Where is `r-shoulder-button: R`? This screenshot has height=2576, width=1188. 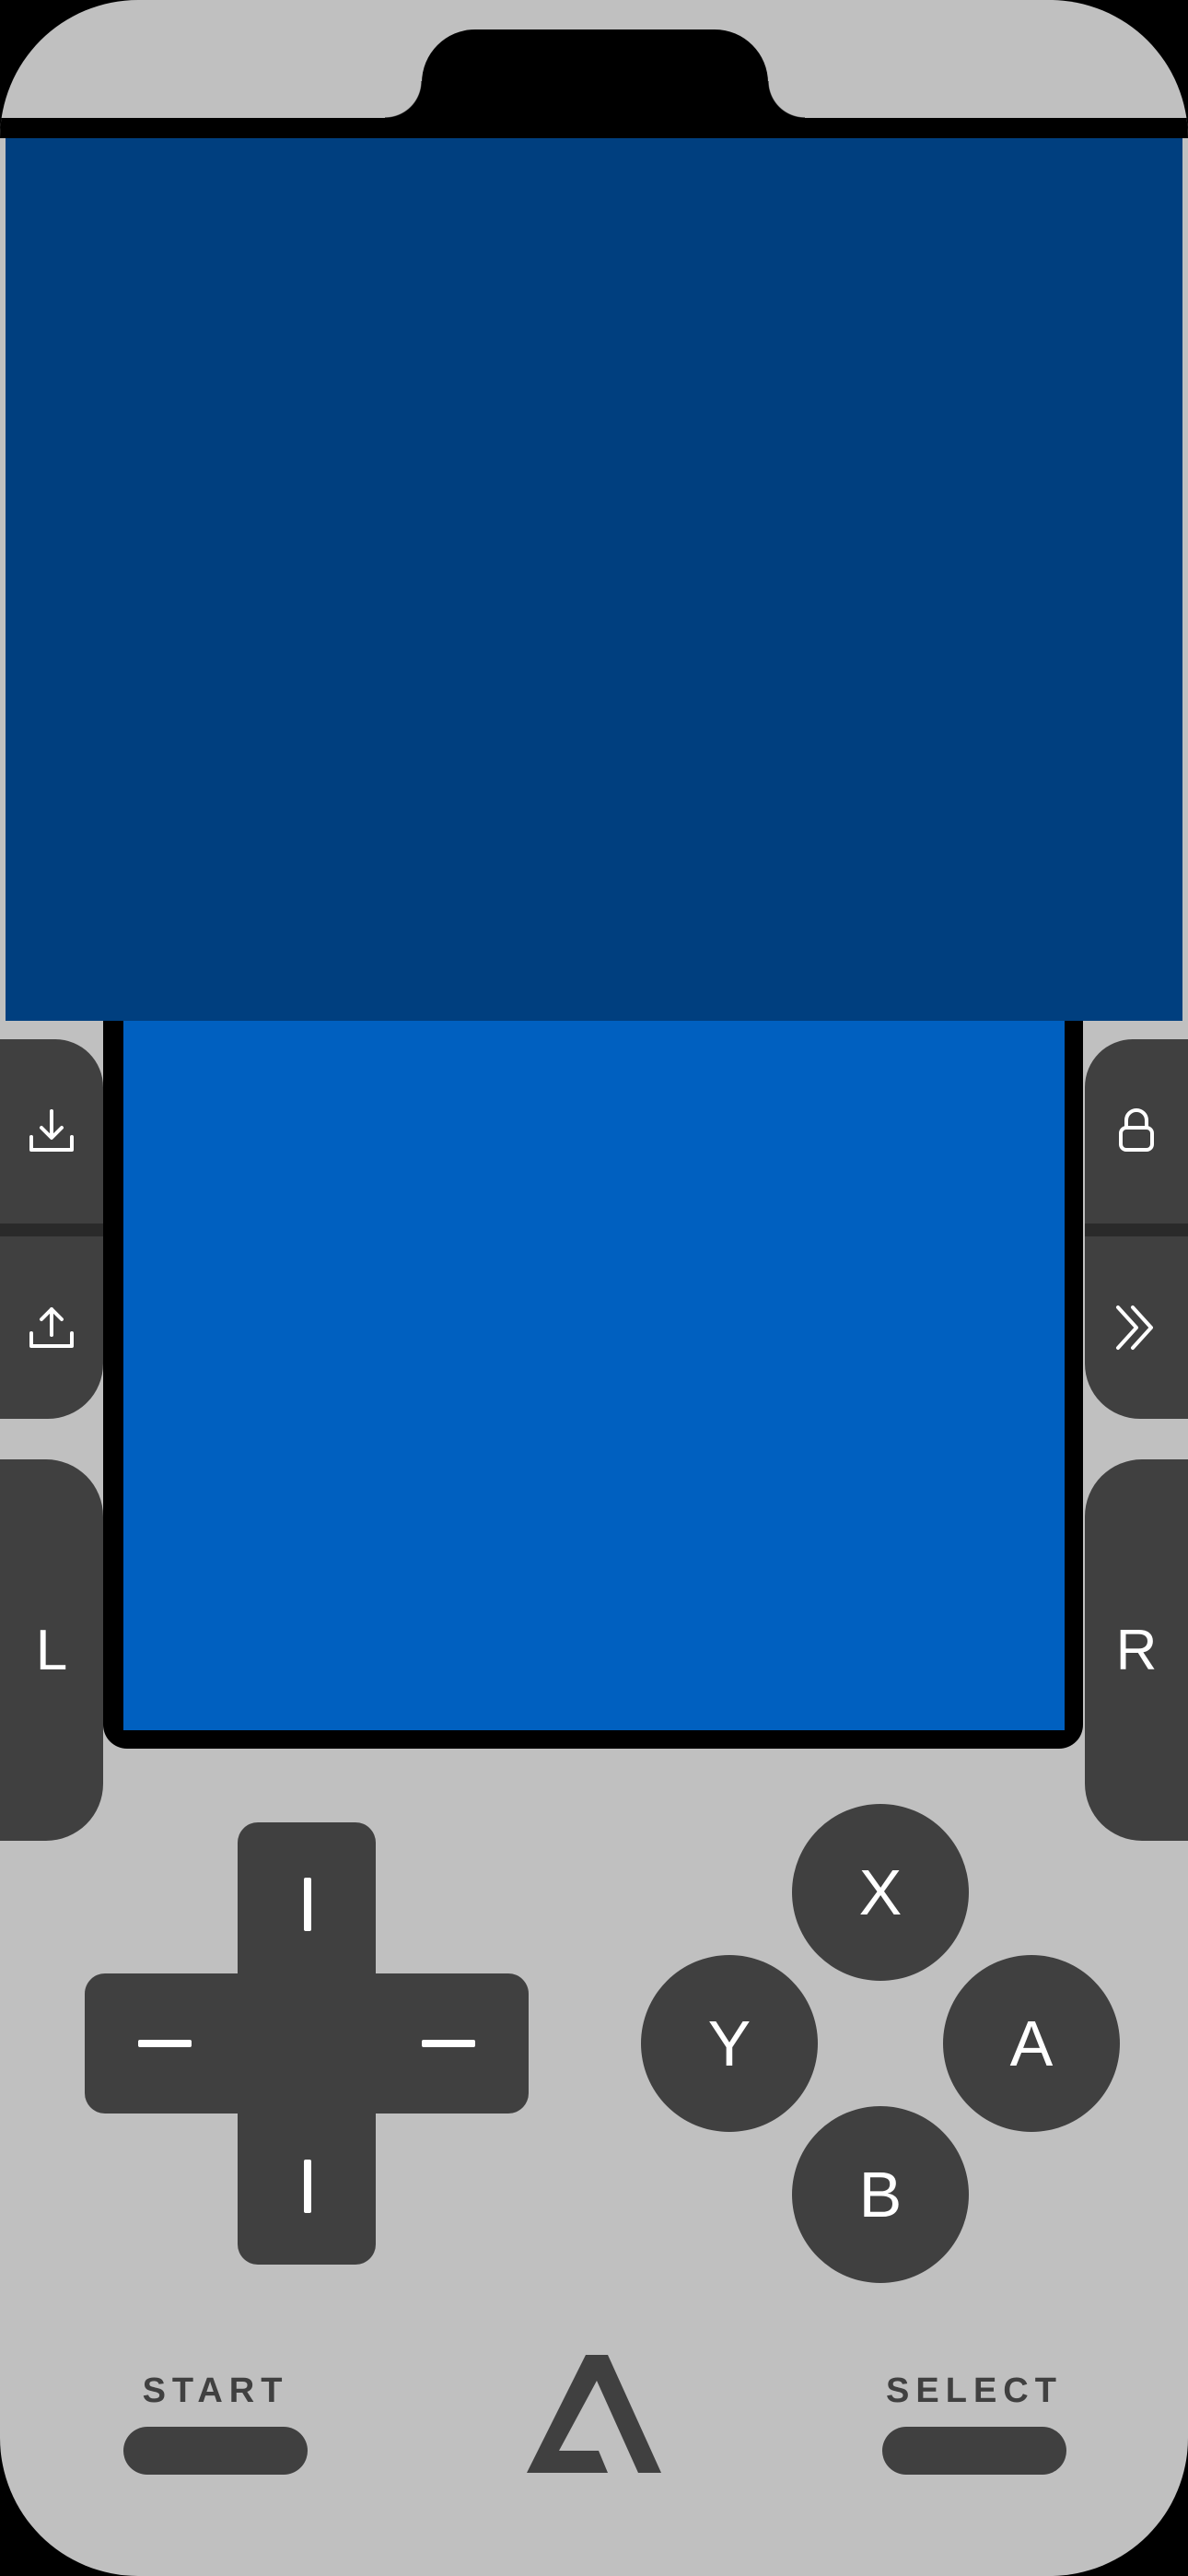
r-shoulder-button: R is located at coordinates (1136, 1650).